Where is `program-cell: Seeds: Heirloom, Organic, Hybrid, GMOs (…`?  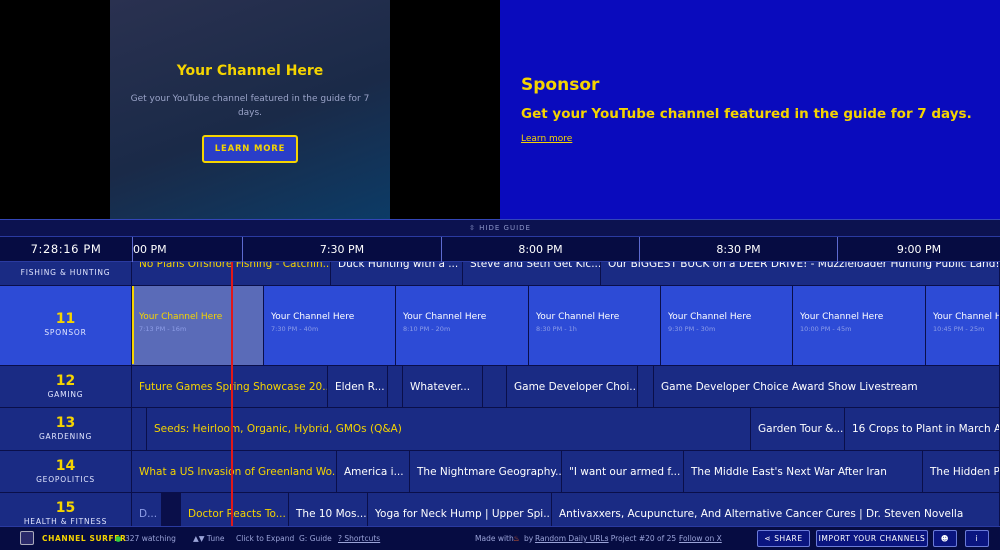
program-cell: Seeds: Heirloom, Organic, Hybrid, GMOs (… is located at coordinates (449, 429).